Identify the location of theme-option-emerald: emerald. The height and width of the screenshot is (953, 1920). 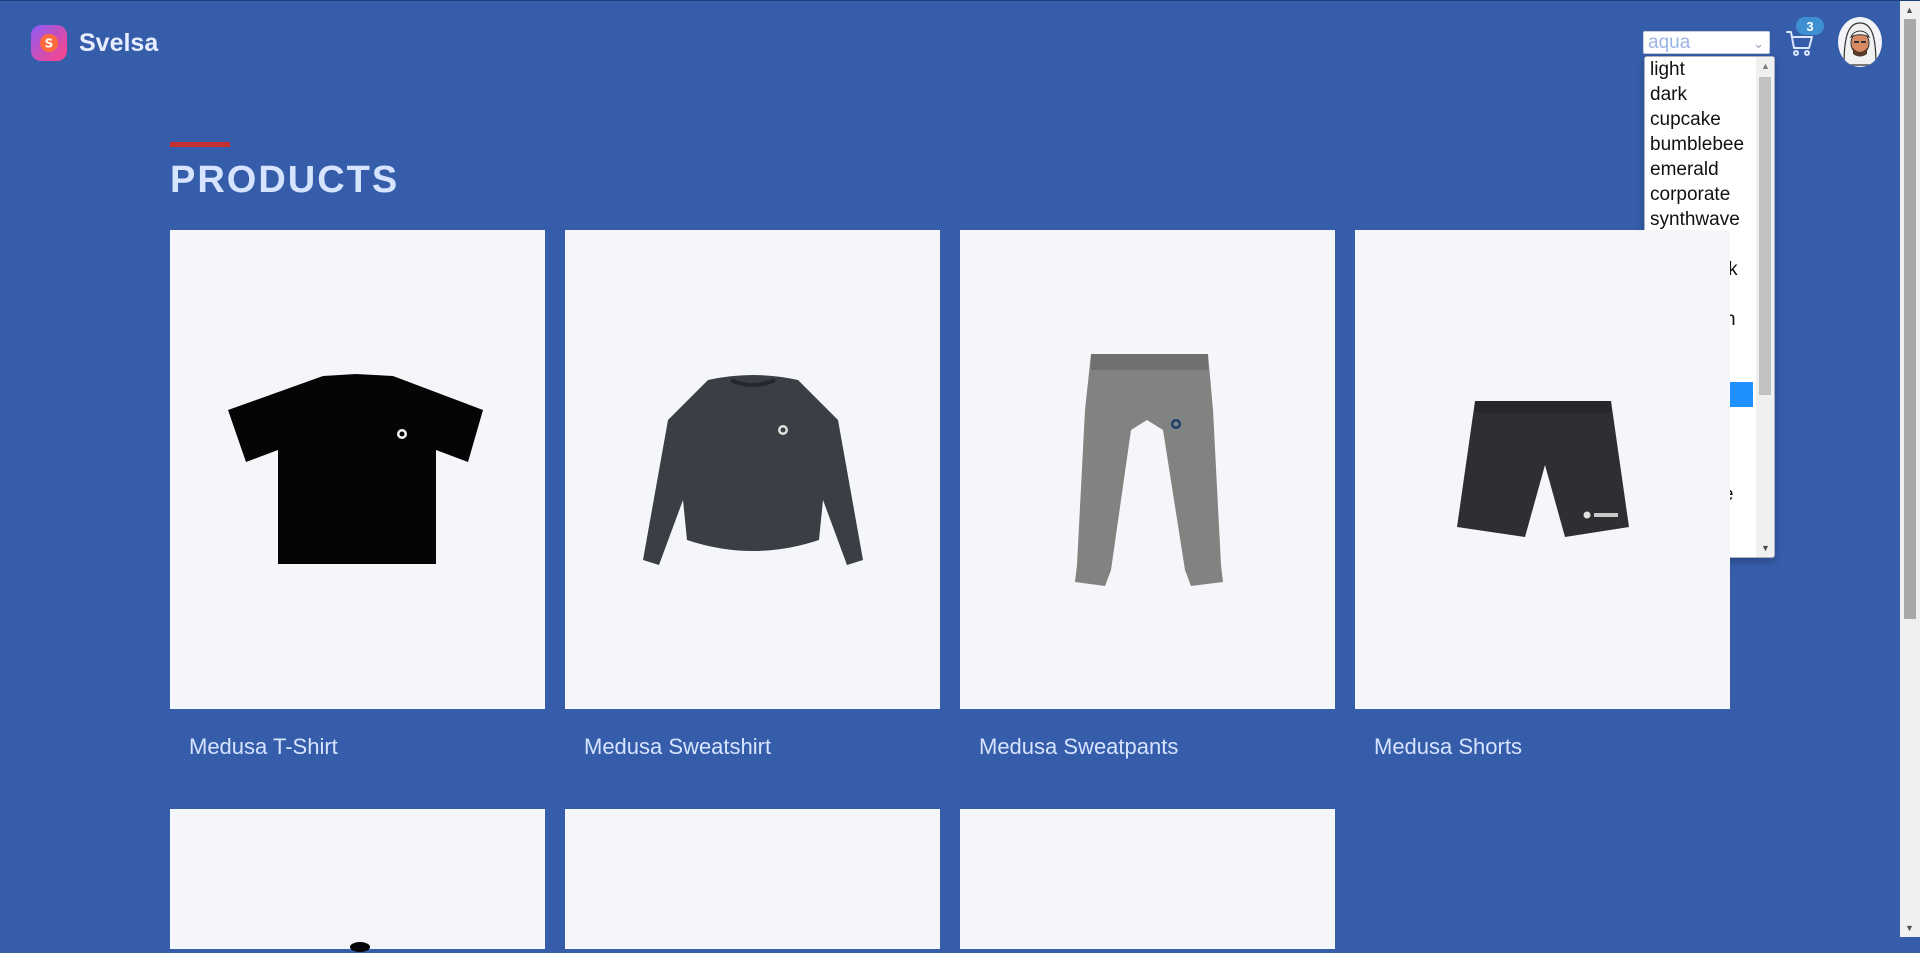
(1699, 169).